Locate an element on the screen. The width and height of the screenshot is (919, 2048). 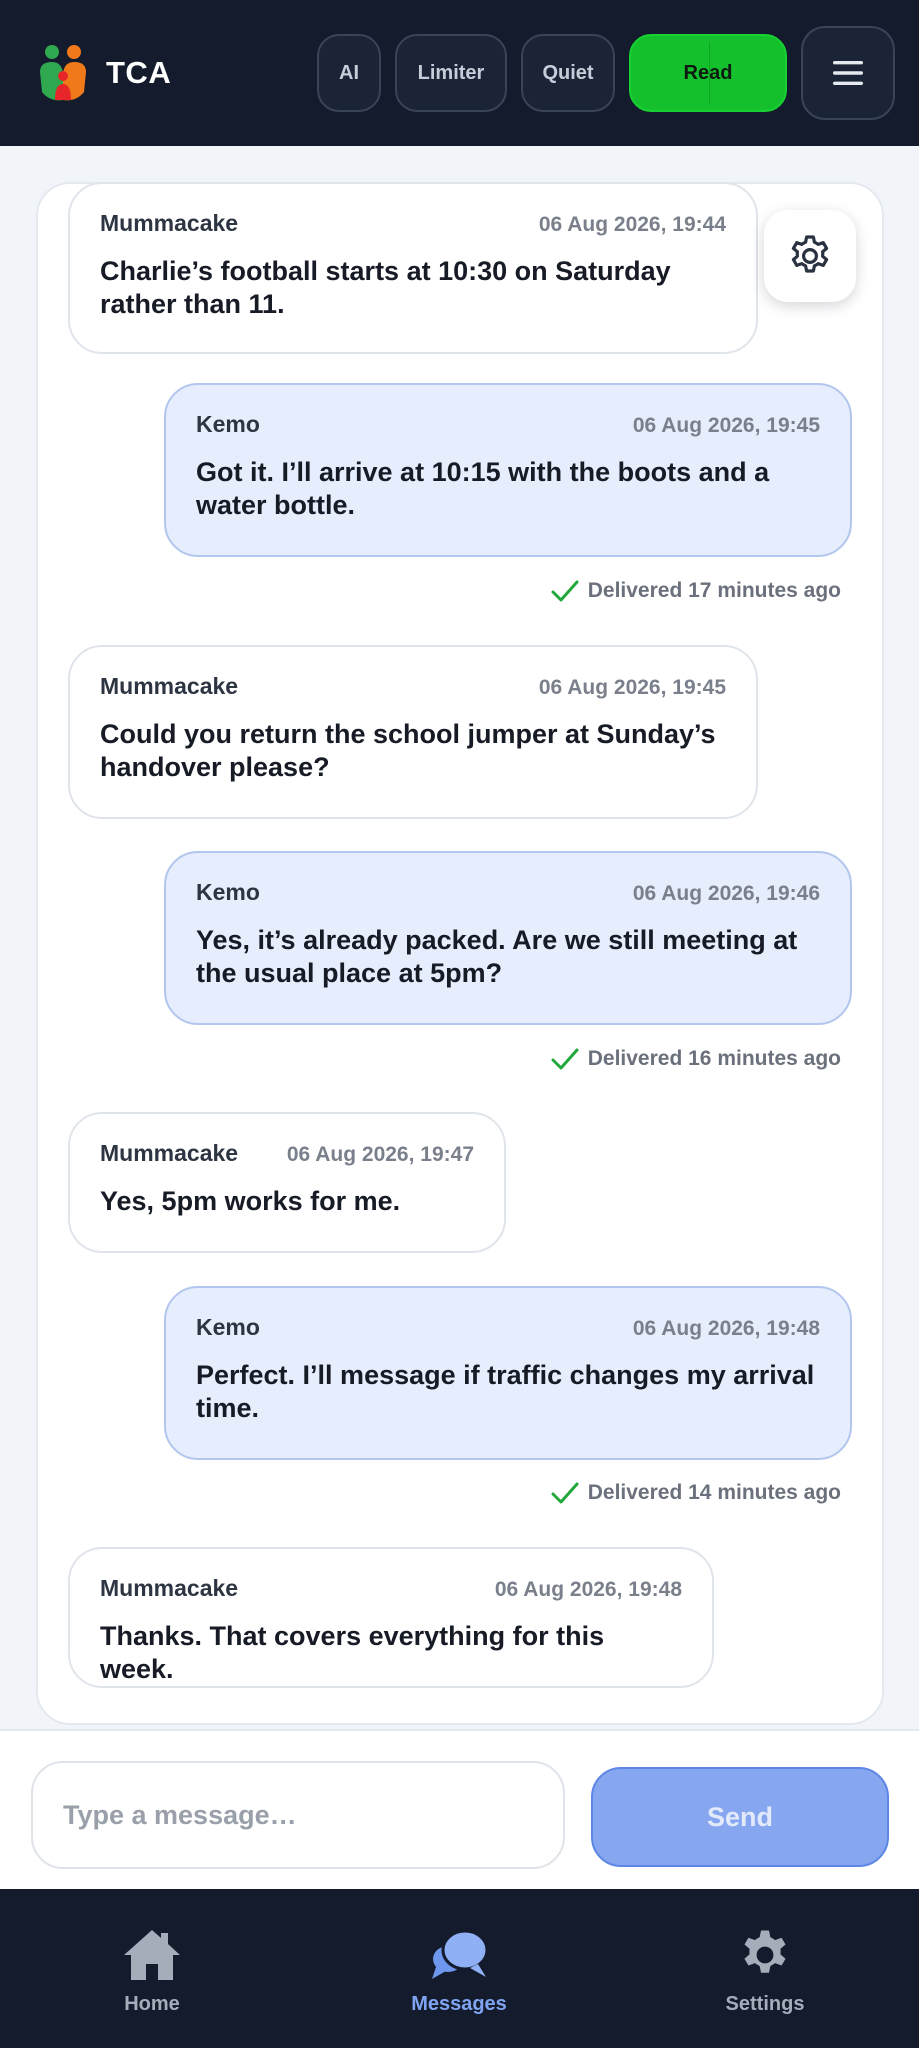
mode-pills: AI Limiter Quiet Read is located at coordinates (599, 73).